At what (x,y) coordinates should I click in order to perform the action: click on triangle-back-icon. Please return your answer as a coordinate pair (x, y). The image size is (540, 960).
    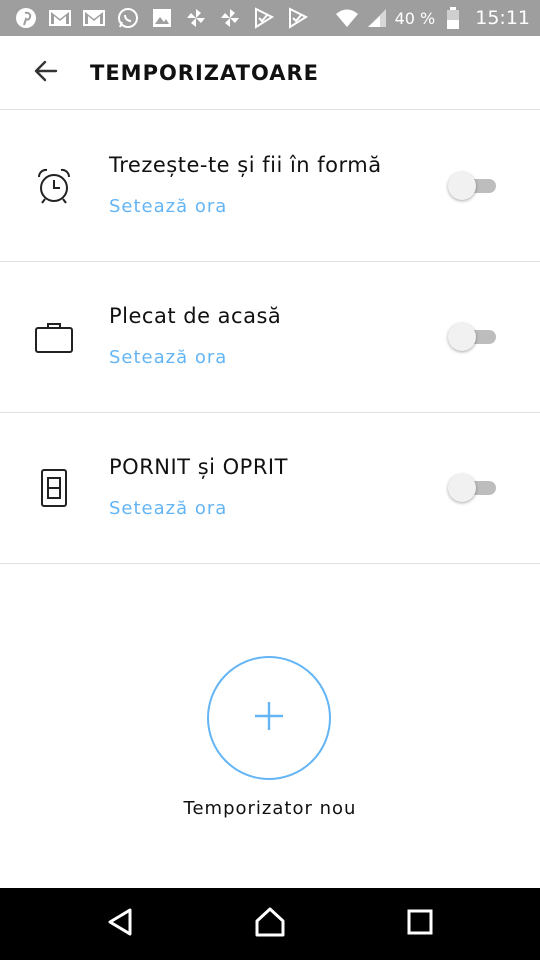
    Looking at the image, I should click on (120, 924).